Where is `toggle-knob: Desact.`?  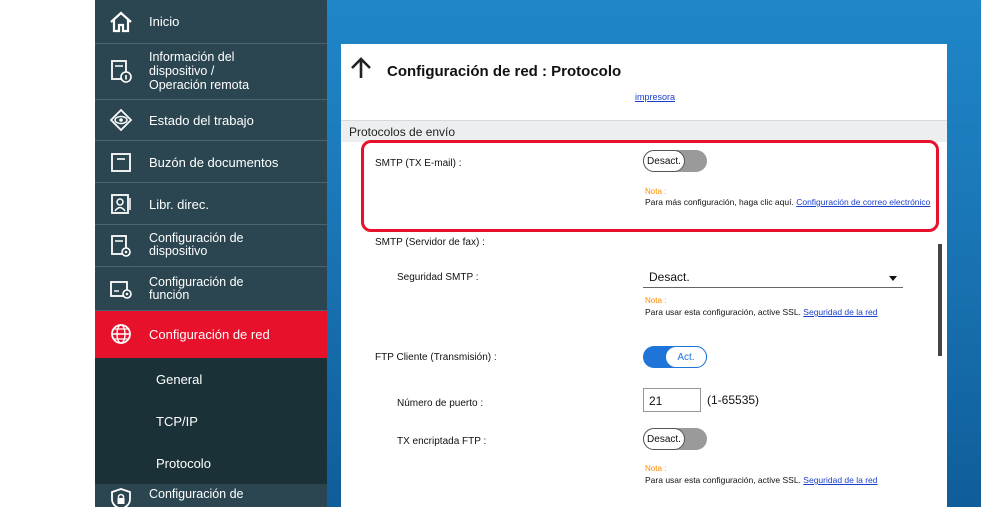
toggle-knob: Desact. is located at coordinates (664, 439).